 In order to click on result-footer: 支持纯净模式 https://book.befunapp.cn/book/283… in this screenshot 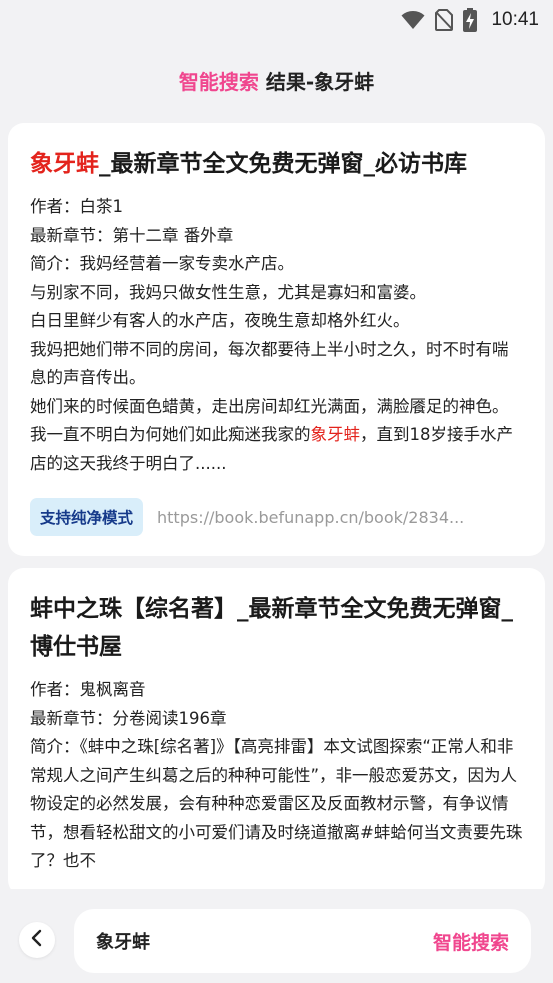, I will do `click(276, 517)`.